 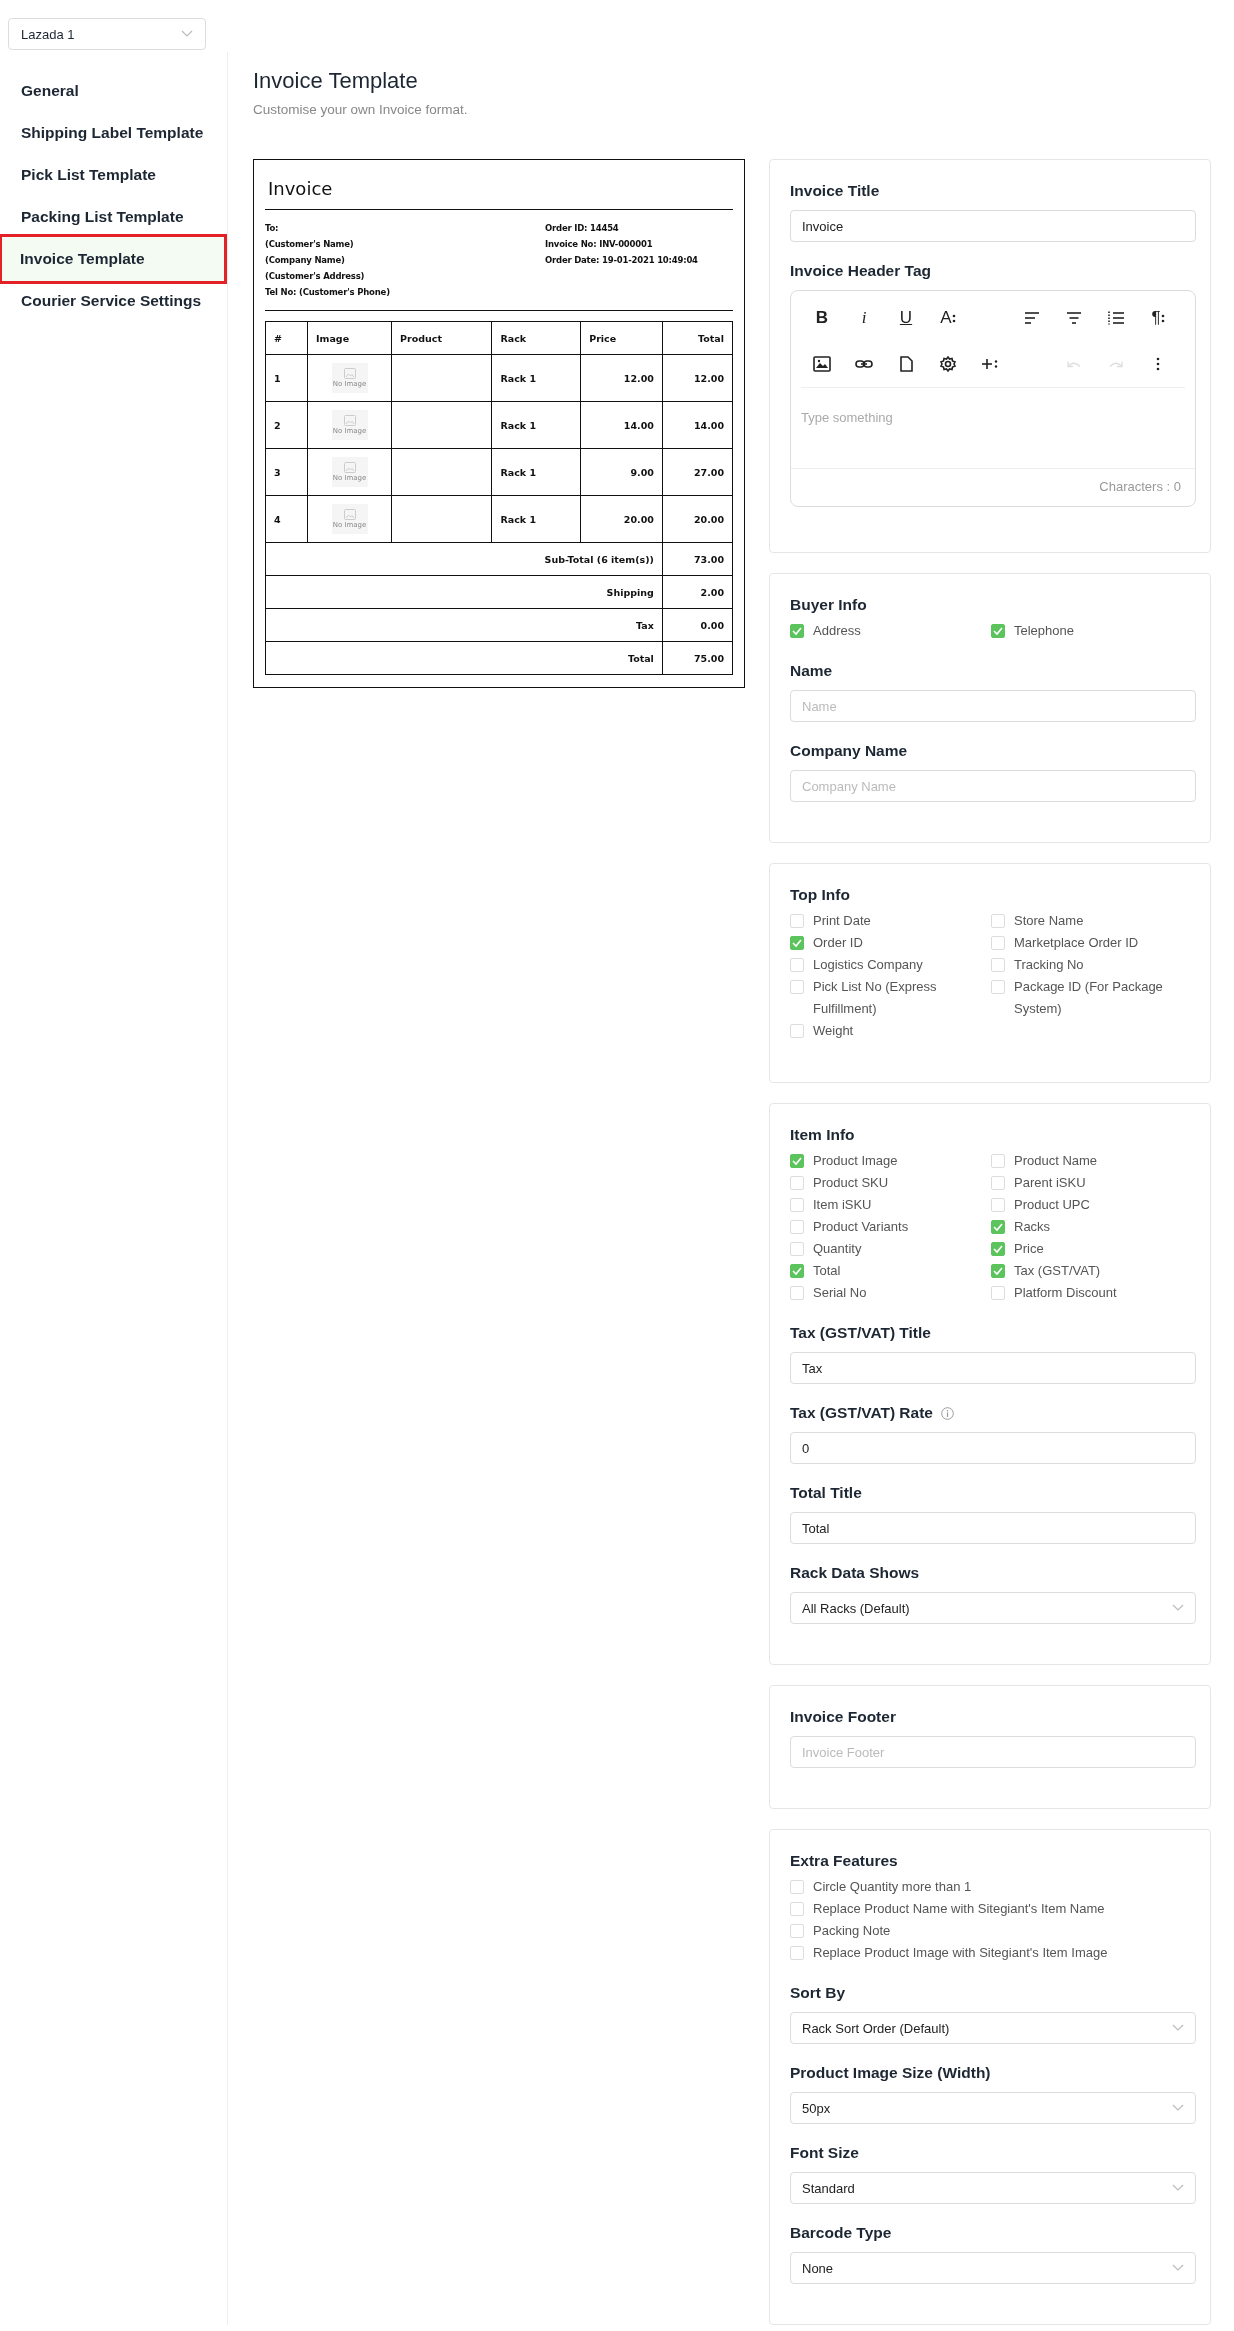 I want to click on checkbox-label: Weight, so click(x=833, y=1031).